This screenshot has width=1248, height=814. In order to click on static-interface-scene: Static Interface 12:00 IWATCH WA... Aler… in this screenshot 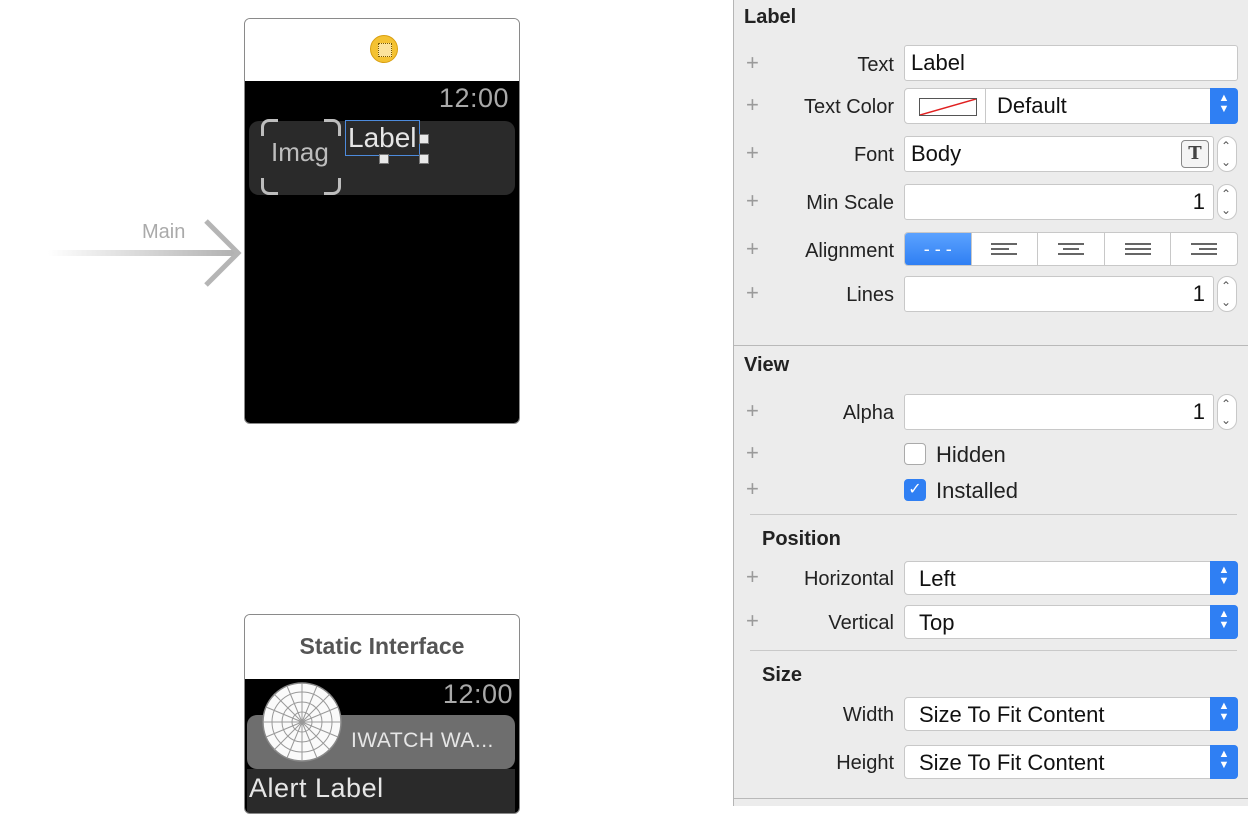, I will do `click(382, 714)`.